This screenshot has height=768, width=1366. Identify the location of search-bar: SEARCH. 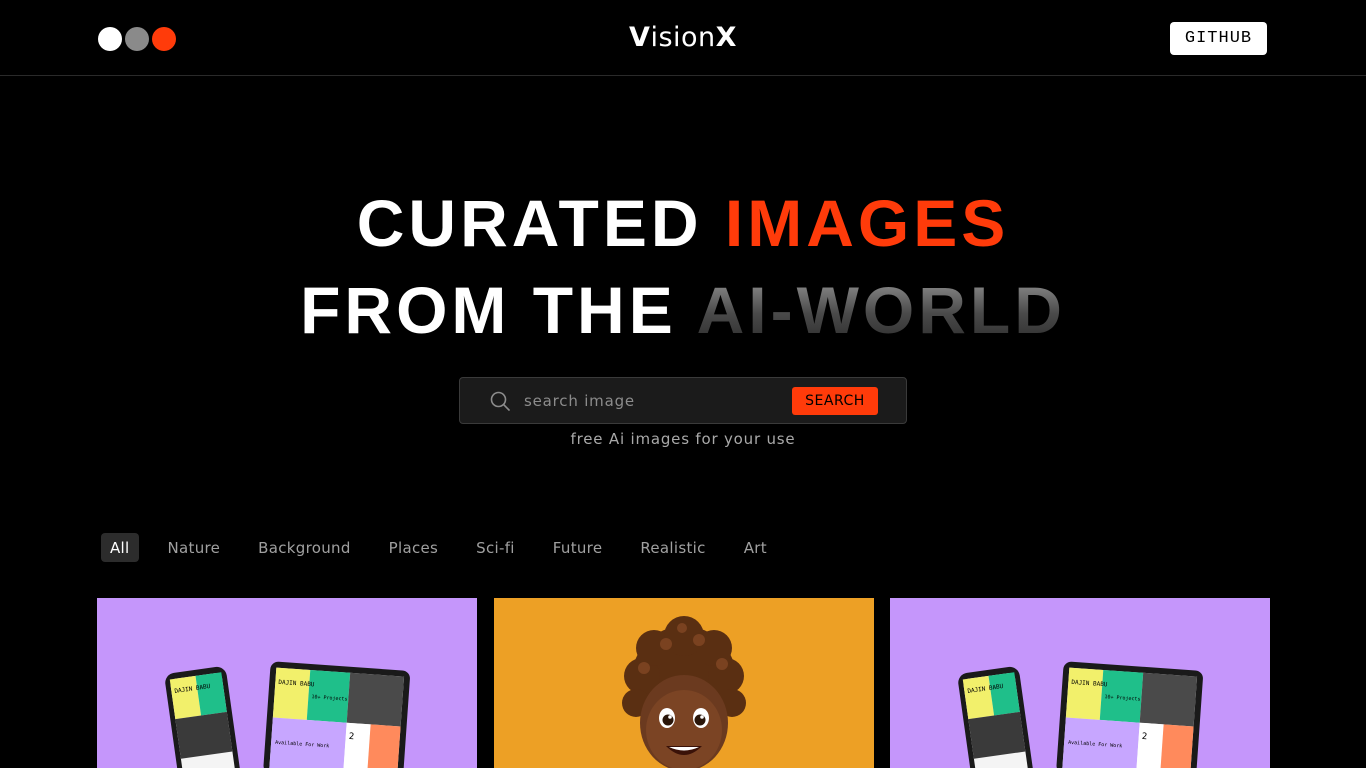
(683, 400).